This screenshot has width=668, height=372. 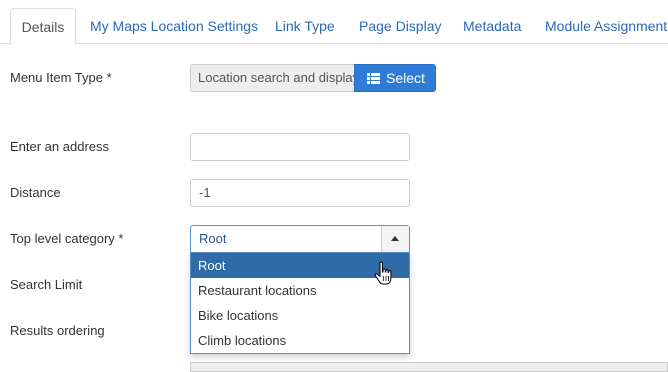 I want to click on hand-pointer-icon, so click(x=383, y=273).